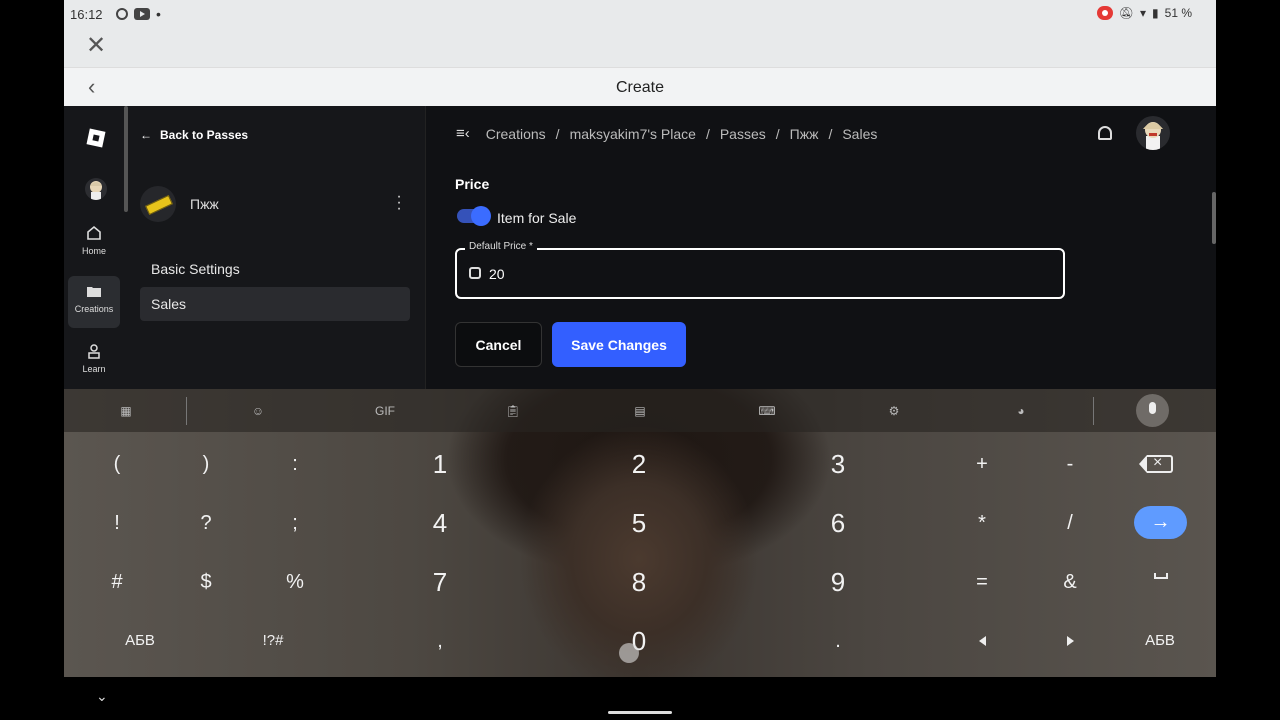  I want to click on close-icon: ✕, so click(96, 46).